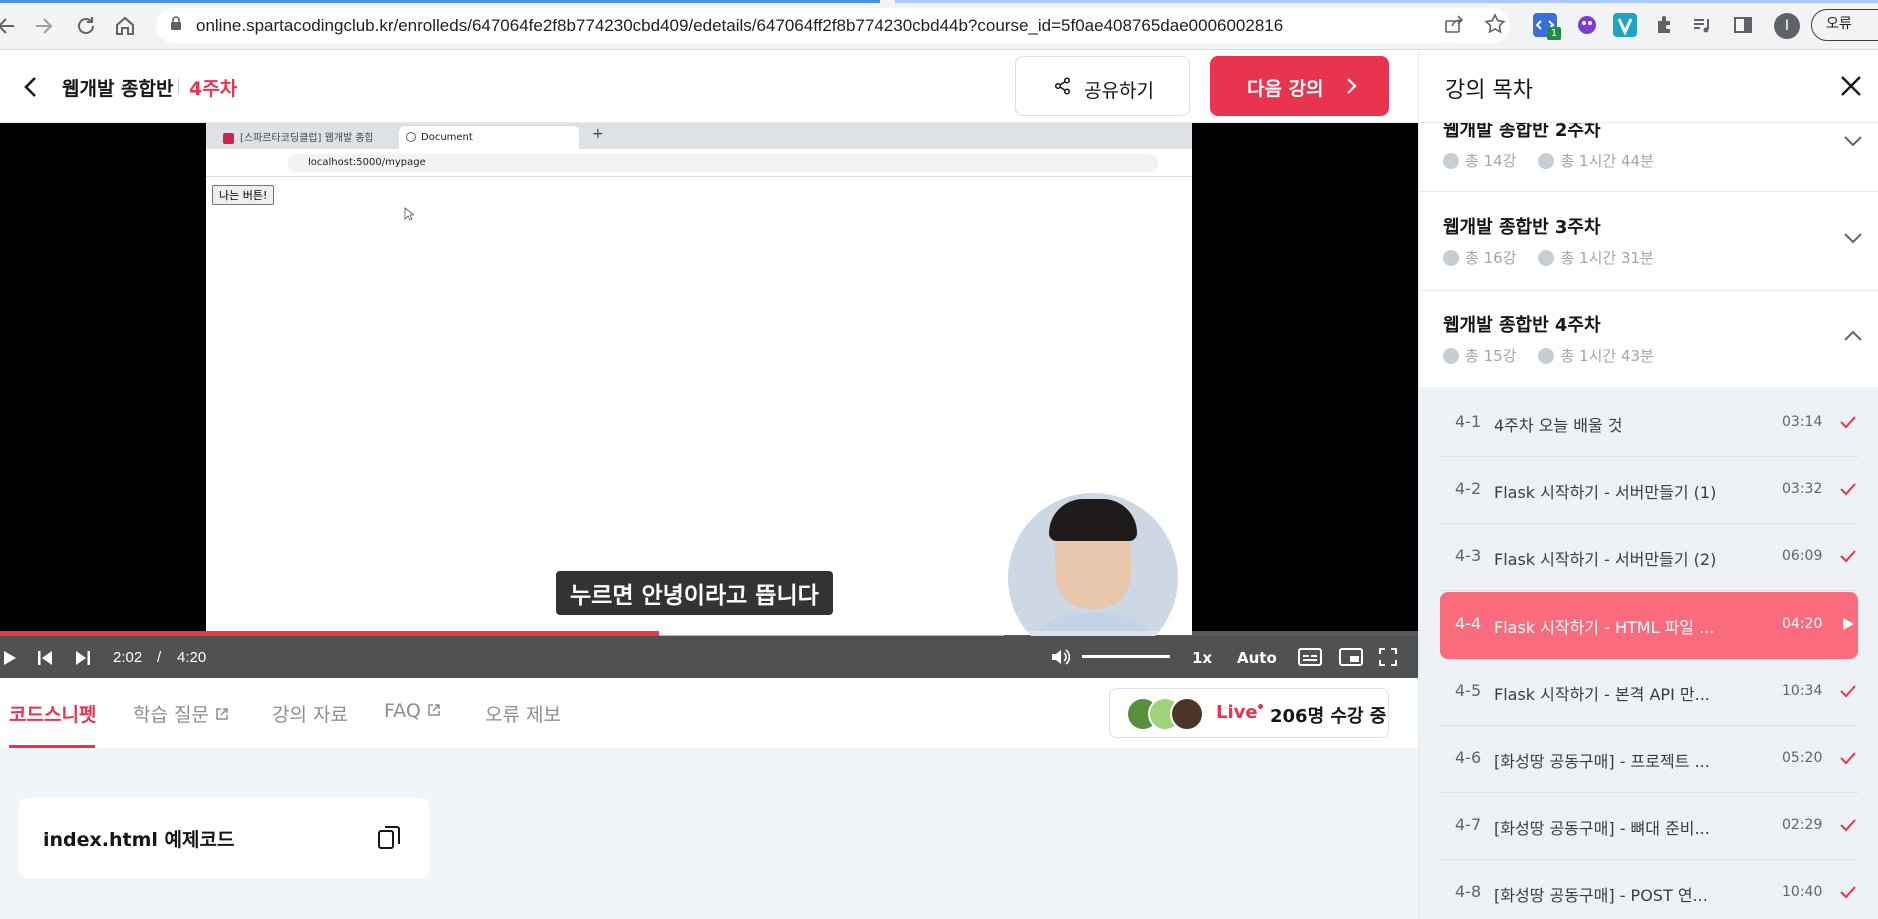 The height and width of the screenshot is (919, 1878). I want to click on player-controls: 2:02 / 4:20 1x Auto, so click(709, 657).